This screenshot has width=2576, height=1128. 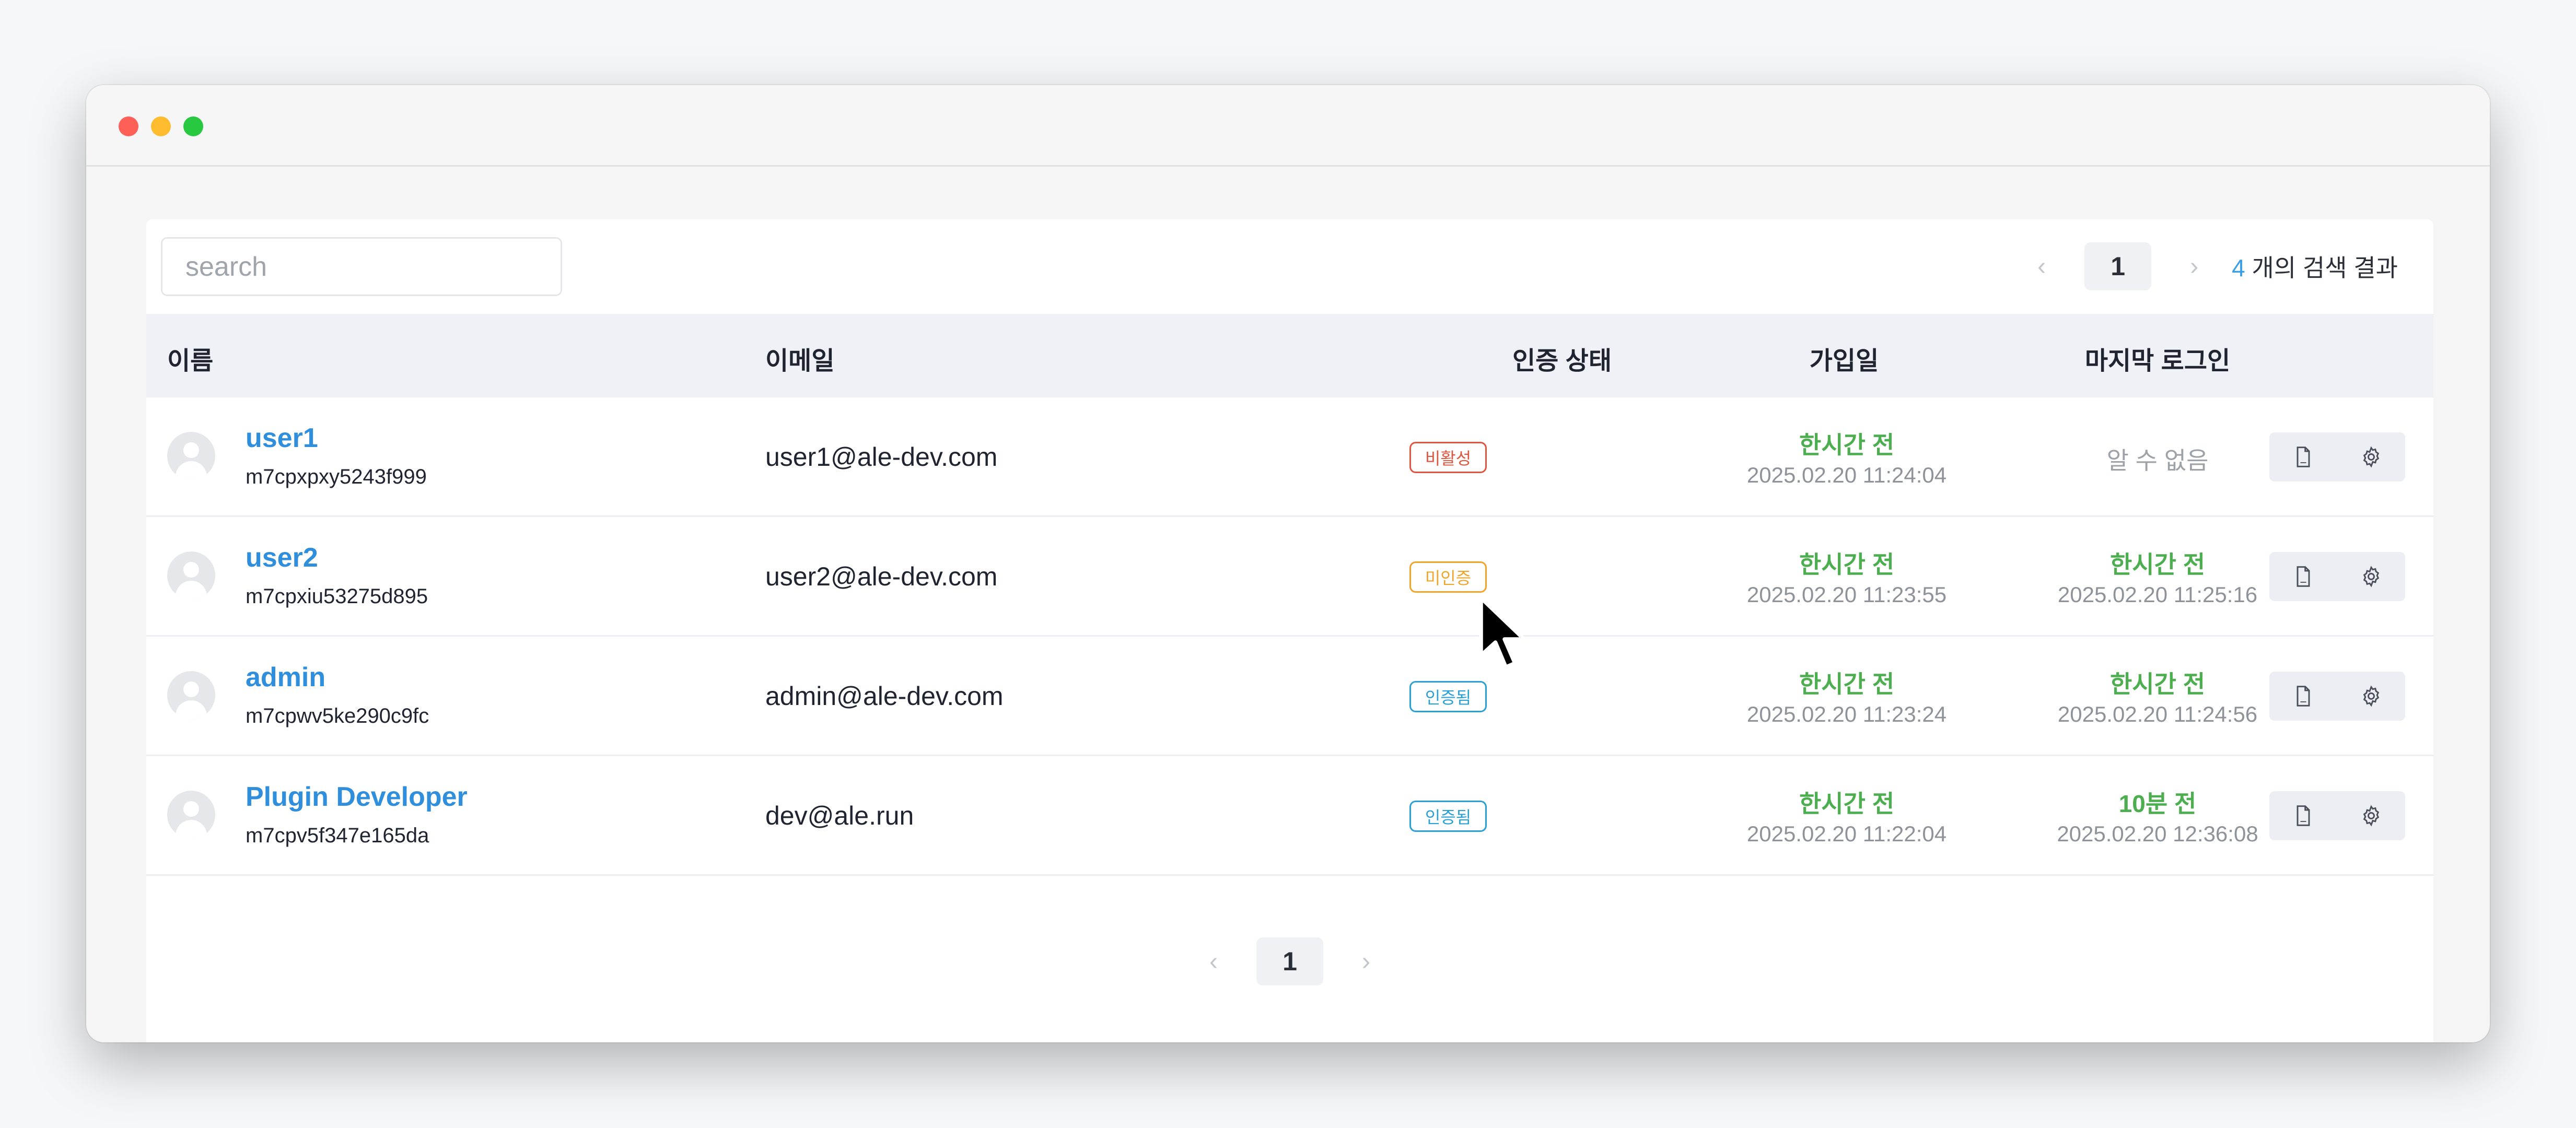 I want to click on last-login-relative: 알 수 없음, so click(x=2157, y=461).